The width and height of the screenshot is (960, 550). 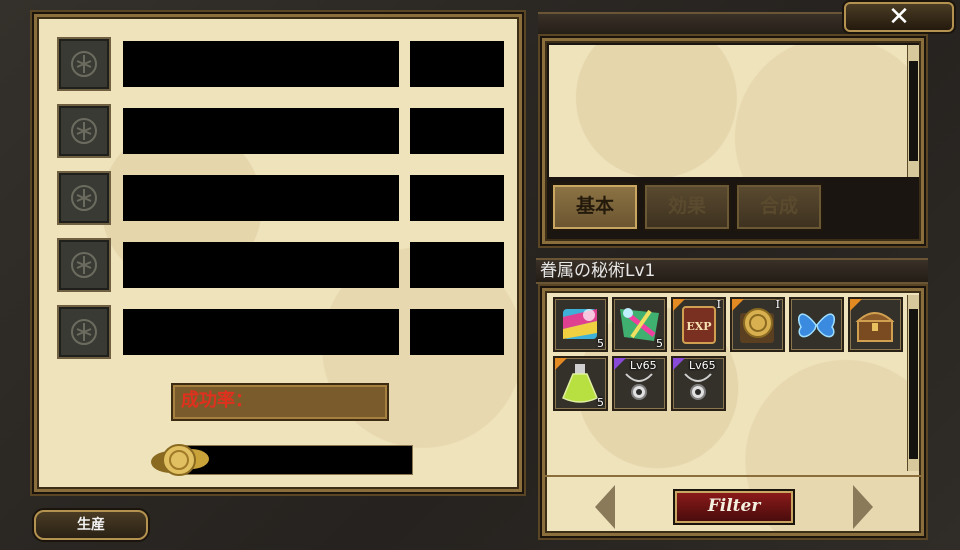 I want to click on inventory-item: EXP I, so click(x=698, y=324).